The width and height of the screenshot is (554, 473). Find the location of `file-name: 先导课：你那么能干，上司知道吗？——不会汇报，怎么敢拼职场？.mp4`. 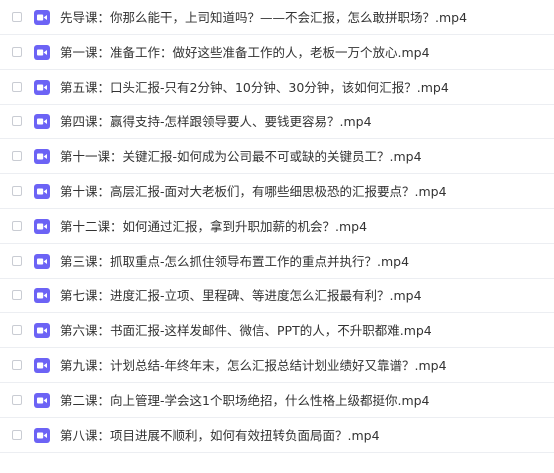

file-name: 先导课：你那么能干，上司知道吗？——不会汇报，怎么敢拼职场？.mp4 is located at coordinates (263, 17).